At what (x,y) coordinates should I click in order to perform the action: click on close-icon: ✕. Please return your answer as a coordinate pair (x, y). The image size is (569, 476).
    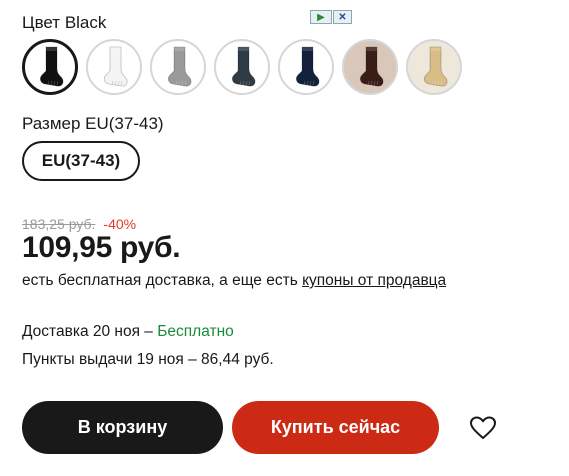
    Looking at the image, I should click on (342, 17).